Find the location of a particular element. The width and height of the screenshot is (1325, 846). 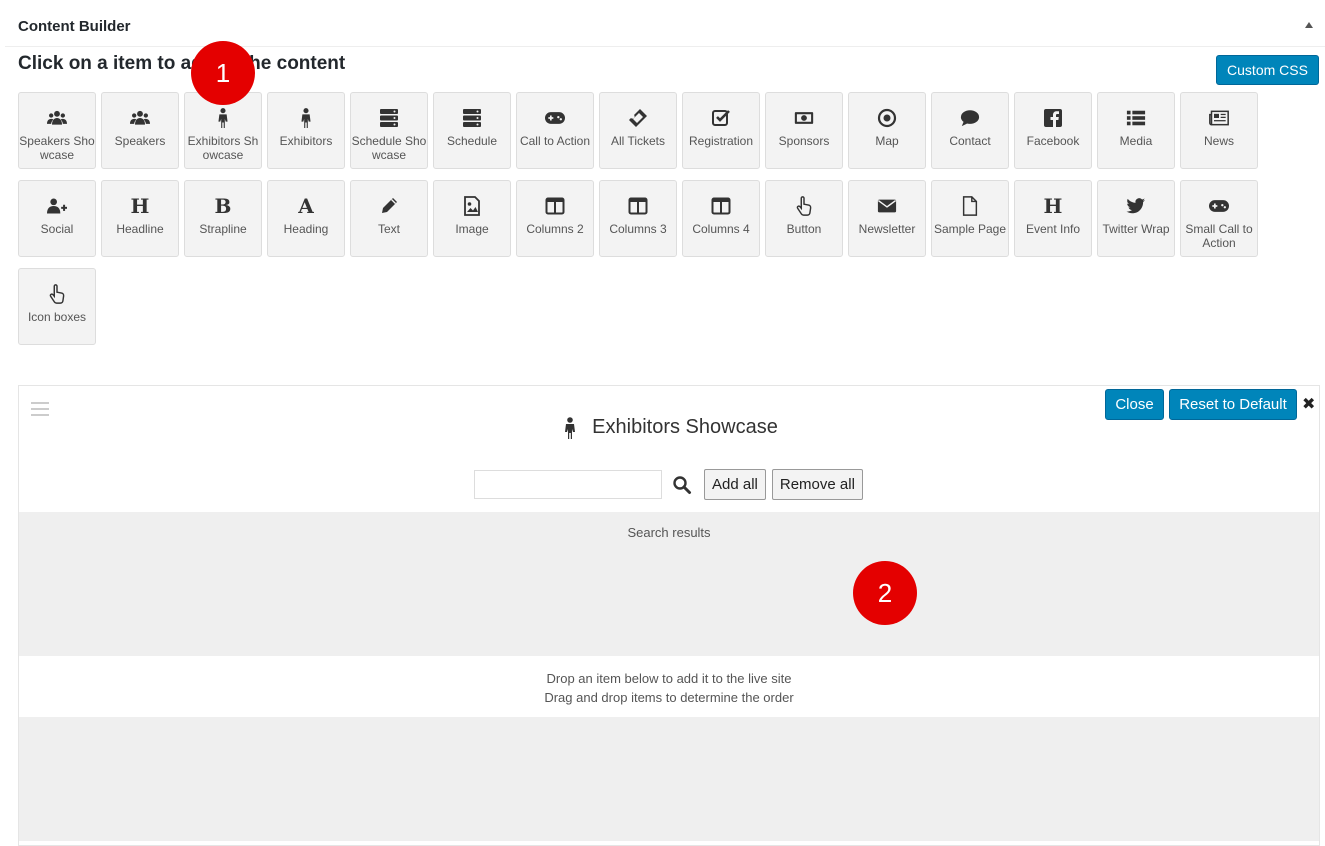

content-item-tile: Media is located at coordinates (1136, 130).